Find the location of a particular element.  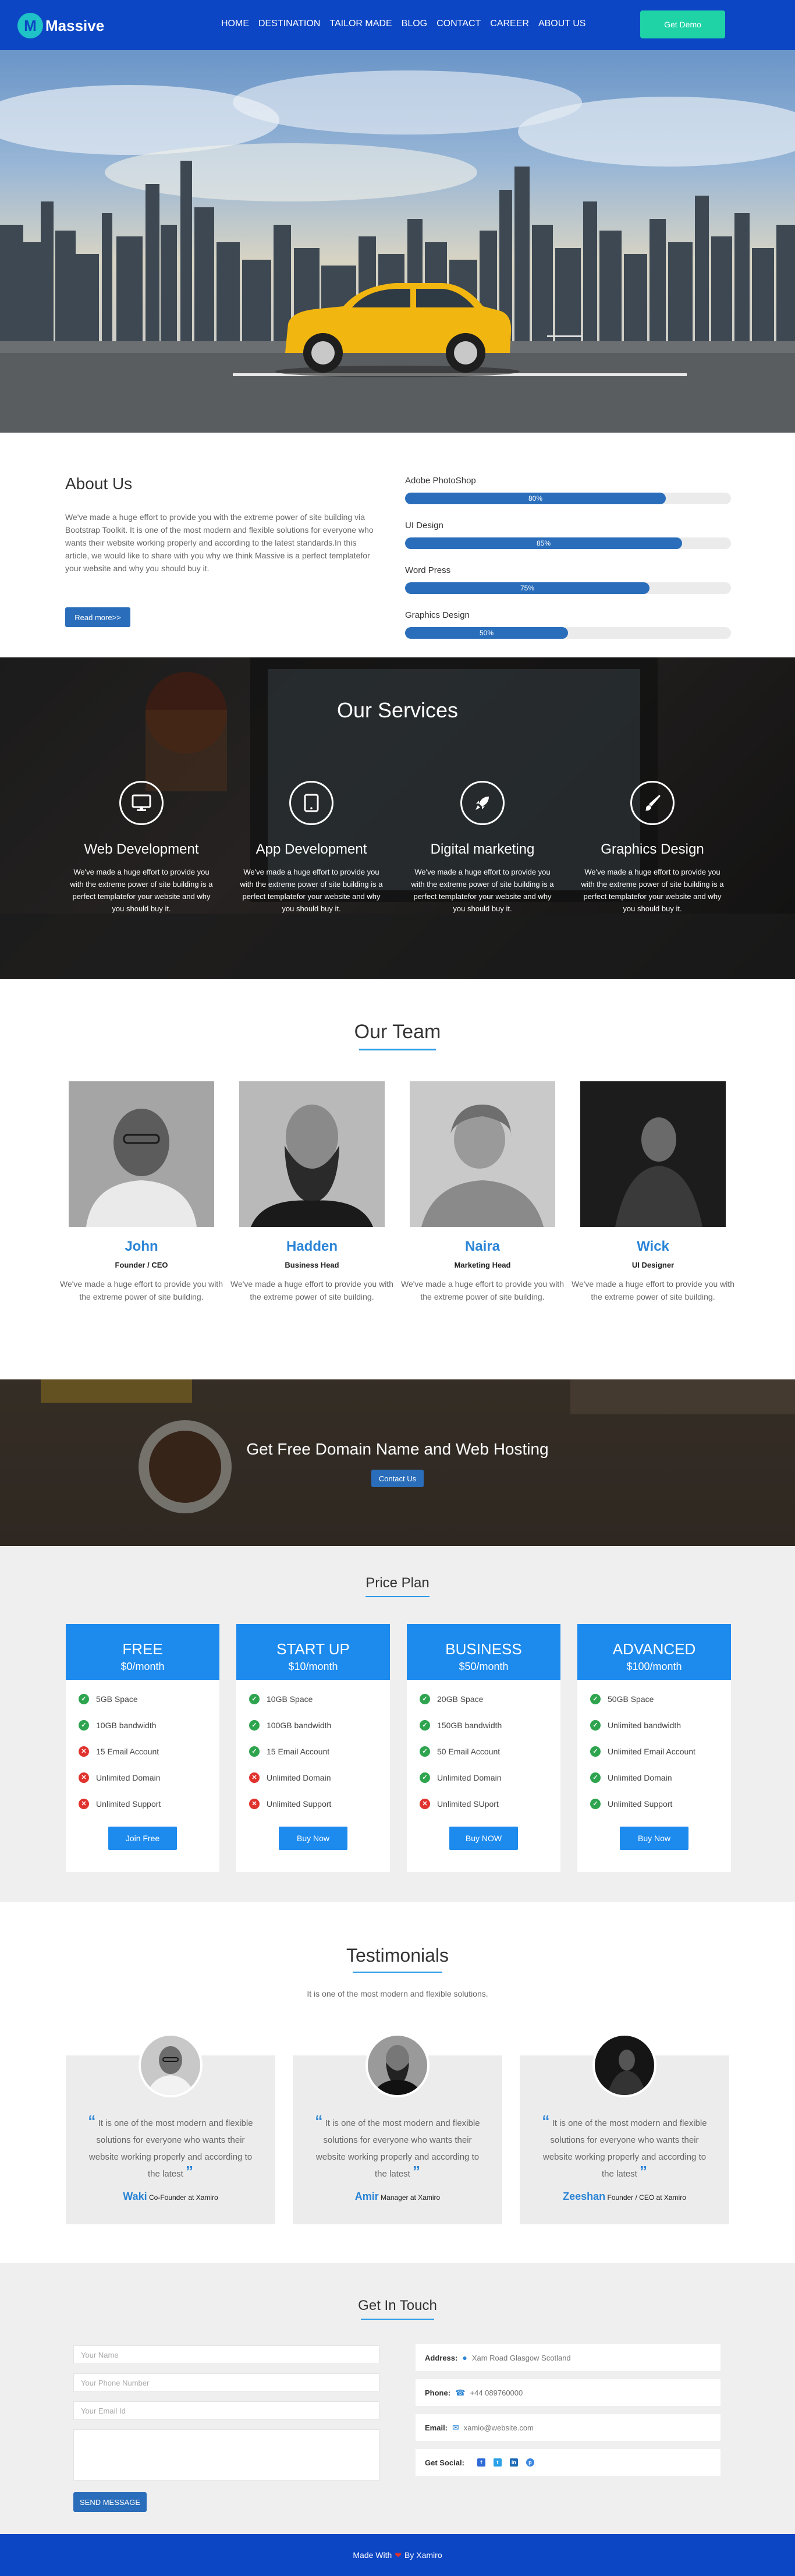

footer-made-with: Made With is located at coordinates (372, 2555).